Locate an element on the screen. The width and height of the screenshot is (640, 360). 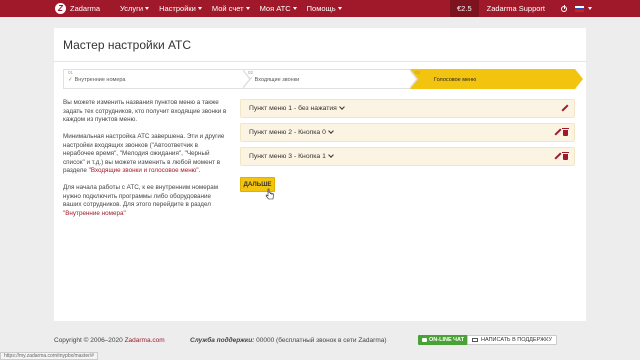
zadarma-link: Zadarma.com is located at coordinates (145, 340).